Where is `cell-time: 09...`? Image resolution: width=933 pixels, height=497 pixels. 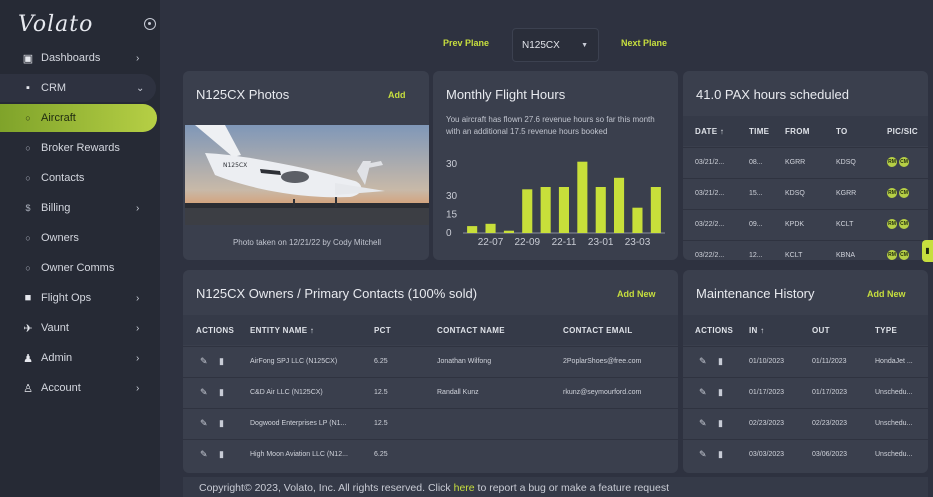
cell-time: 09... is located at coordinates (756, 224).